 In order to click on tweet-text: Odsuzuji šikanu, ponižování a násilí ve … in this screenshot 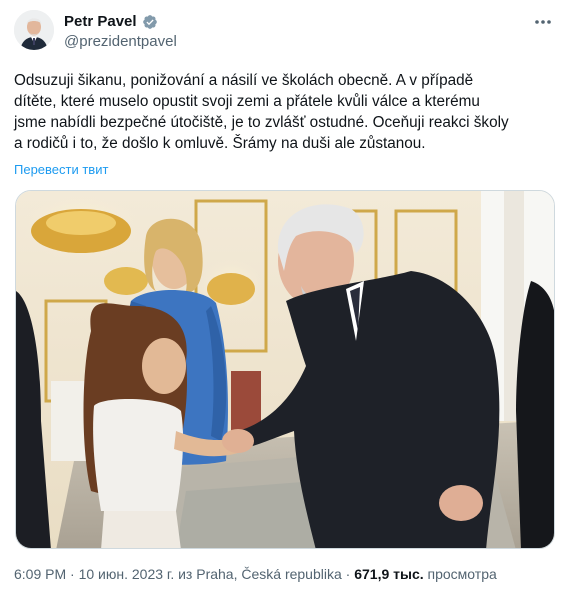, I will do `click(261, 112)`.